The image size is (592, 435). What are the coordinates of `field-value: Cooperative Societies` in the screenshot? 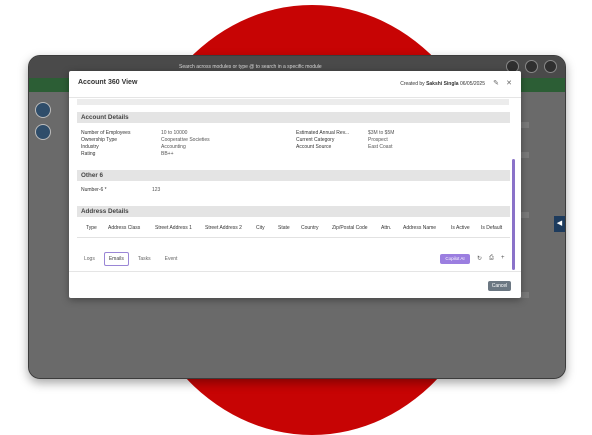 It's located at (185, 140).